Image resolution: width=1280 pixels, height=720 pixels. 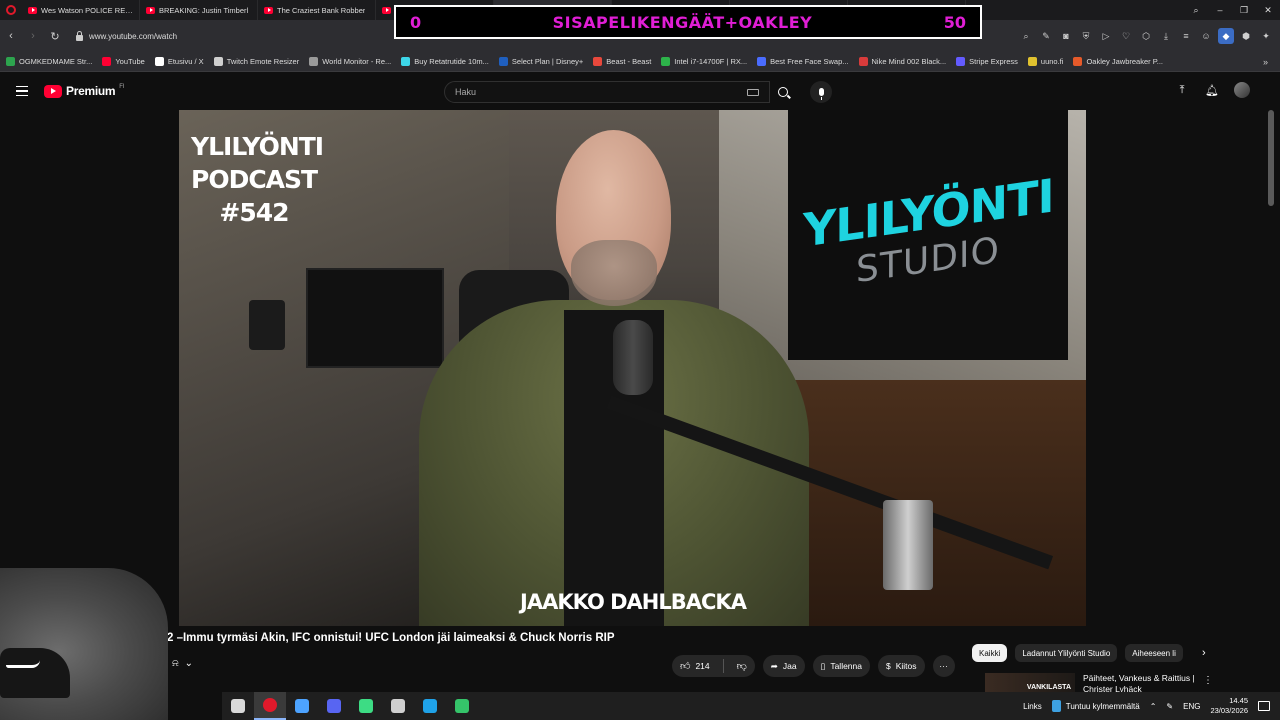 I want to click on upload-icon: ⤒, so click(x=1182, y=90).